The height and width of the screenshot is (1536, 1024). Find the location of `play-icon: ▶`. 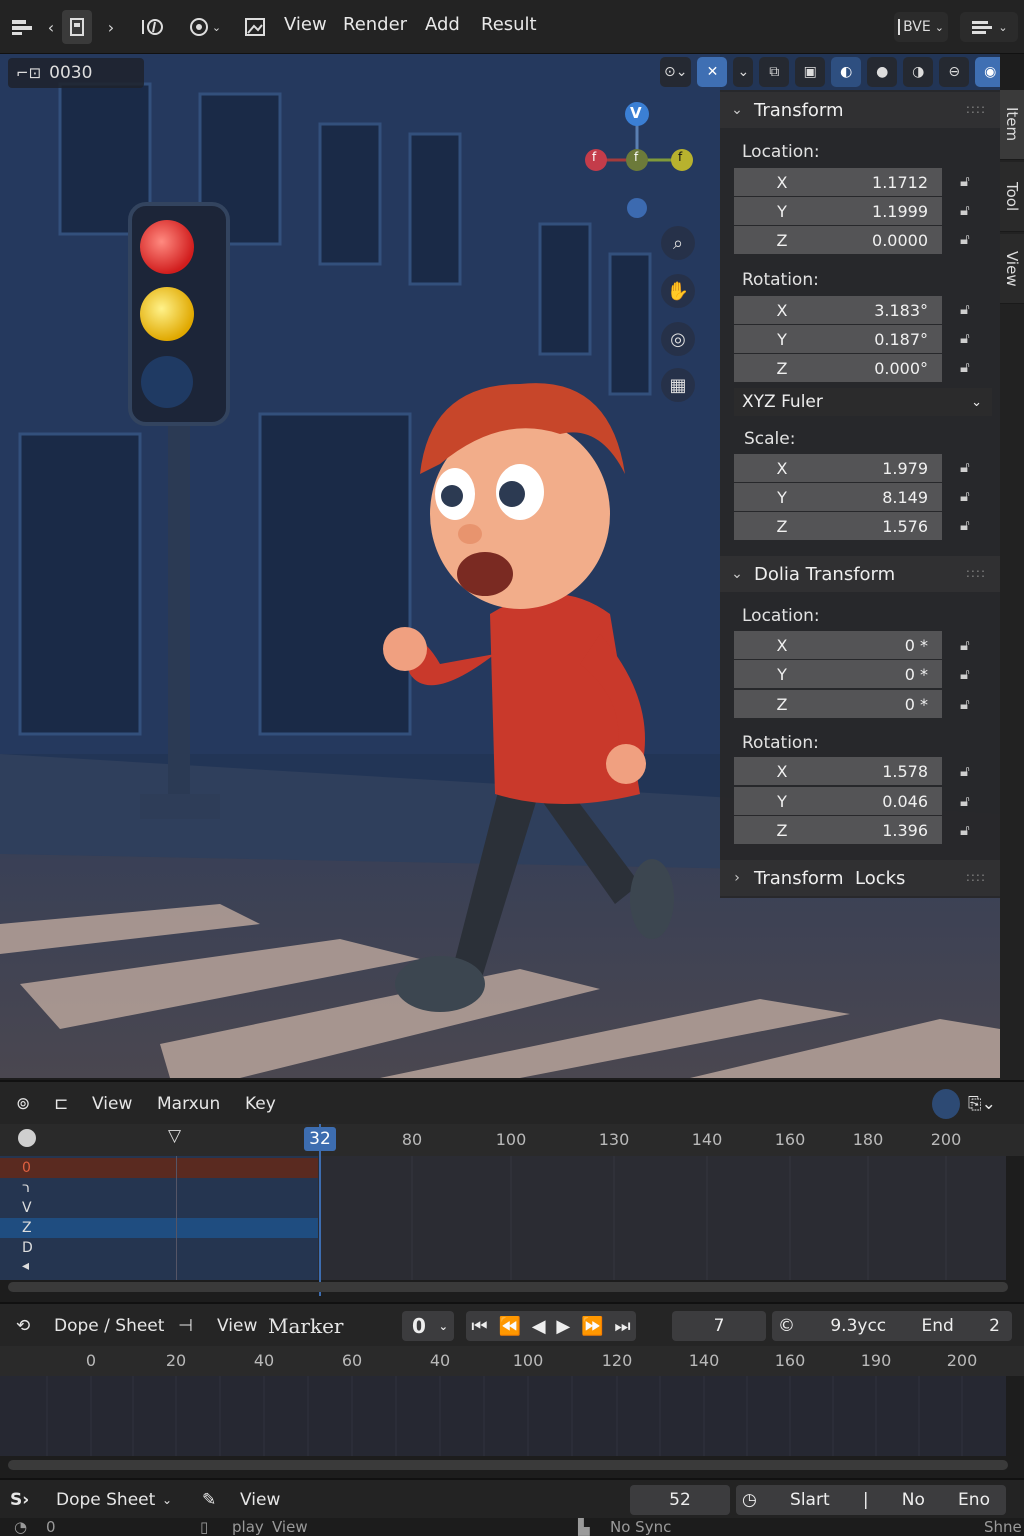

play-icon: ▶ is located at coordinates (563, 1326).